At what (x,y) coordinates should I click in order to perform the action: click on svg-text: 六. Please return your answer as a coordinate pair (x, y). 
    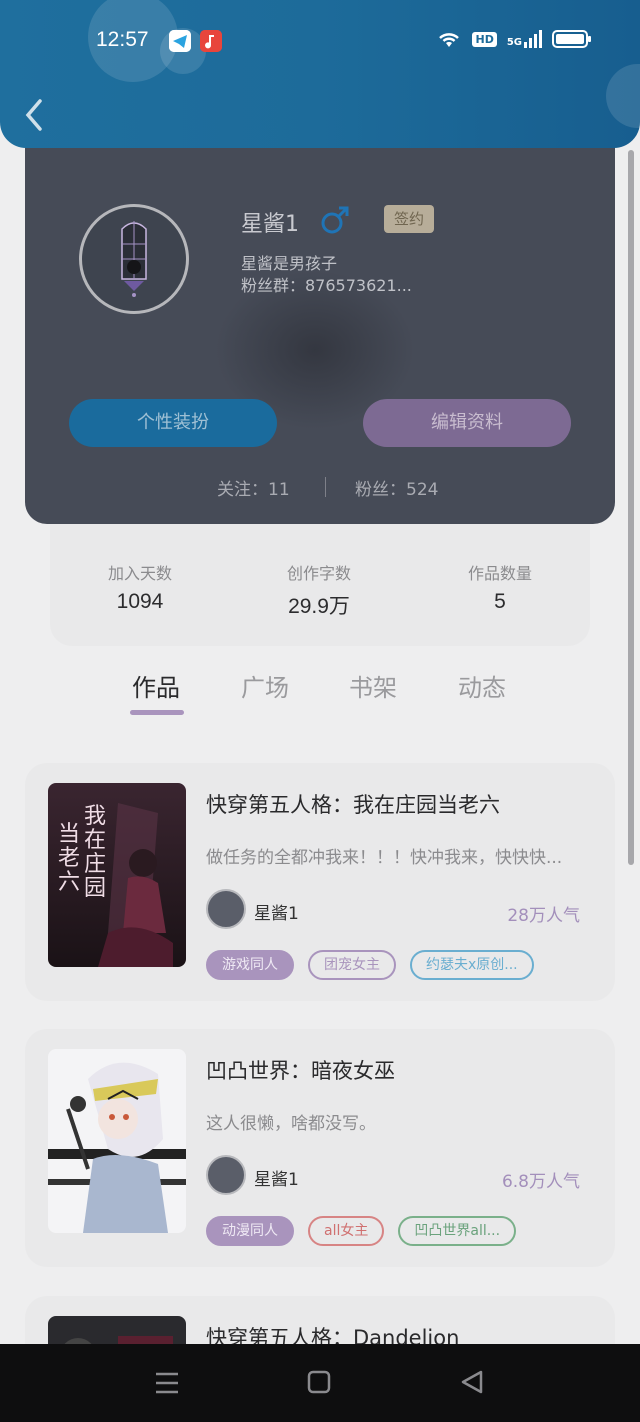
    Looking at the image, I should click on (69, 882).